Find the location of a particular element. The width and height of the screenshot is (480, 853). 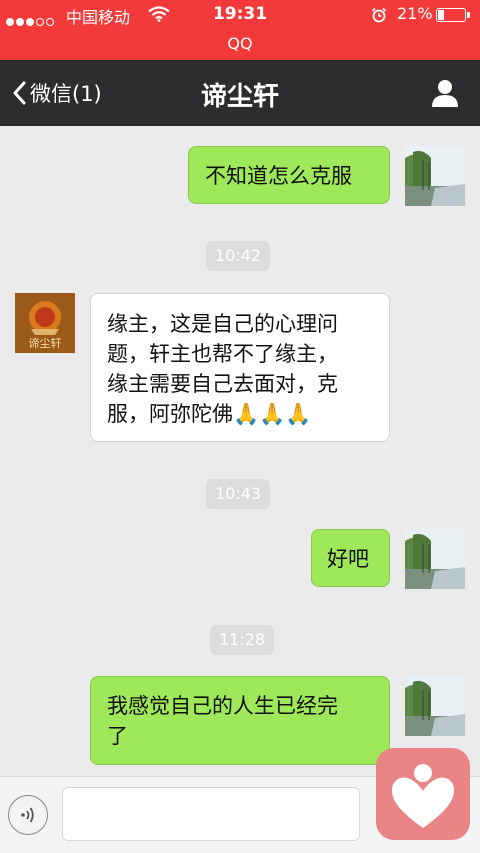

status-bar: 中国移动 19:31 21% QQ is located at coordinates (240, 30).